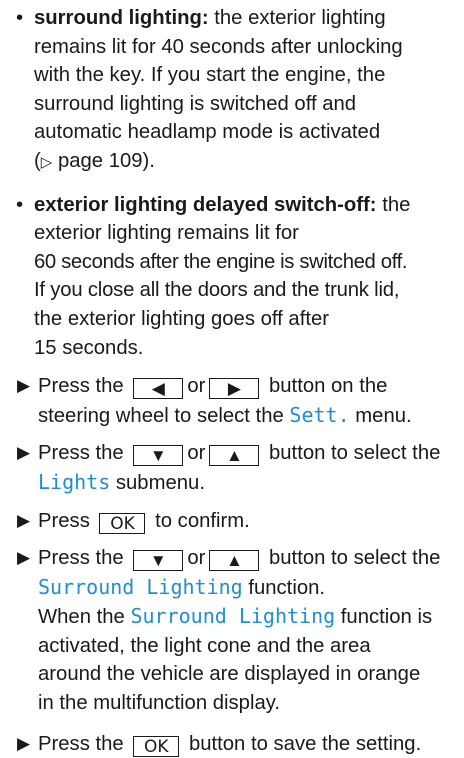  I want to click on bullet-text: the exterior lighting, so click(300, 18).